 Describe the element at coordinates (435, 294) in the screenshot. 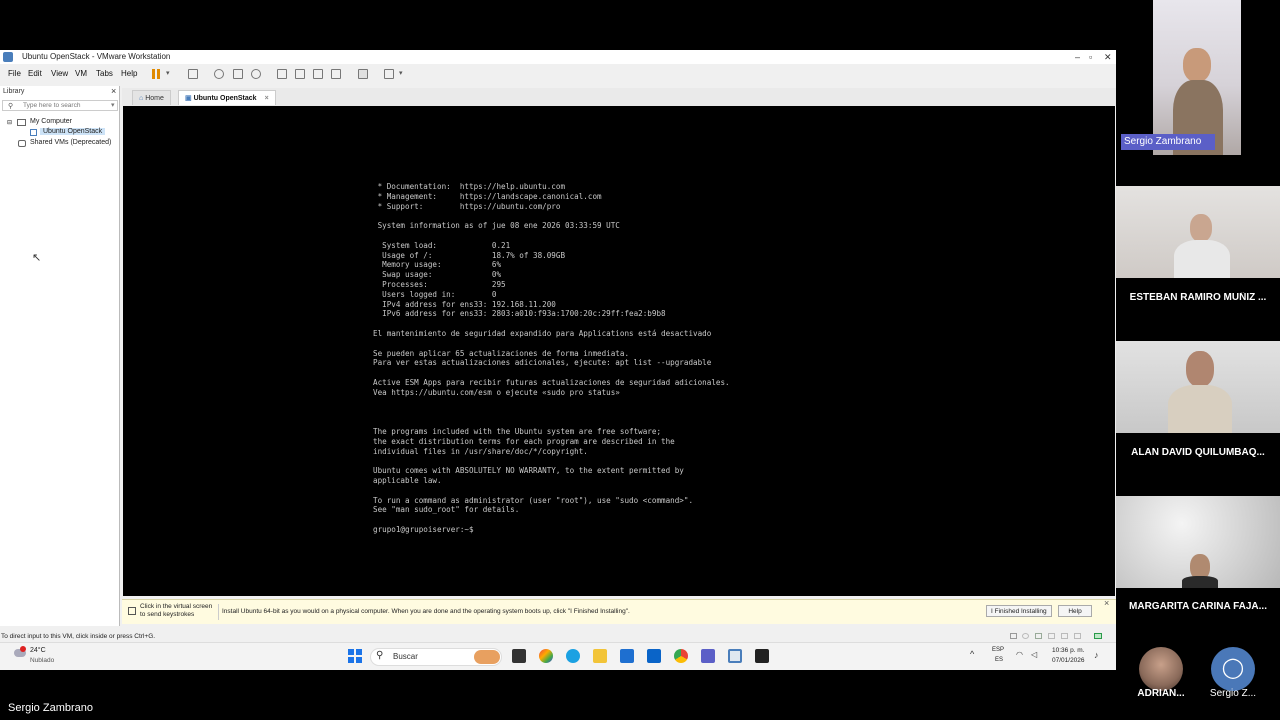

I see `terminal-line: Users logged in: 0` at that location.